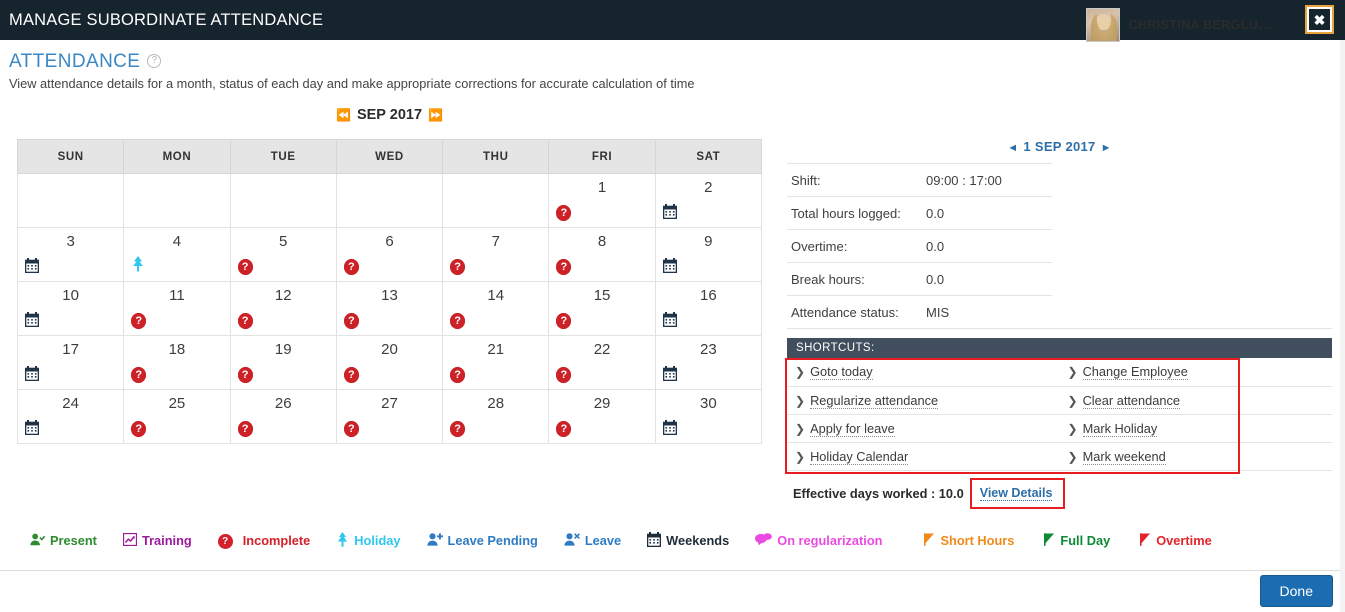  Describe the element at coordinates (157, 540) in the screenshot. I see `legend-item-training: Training` at that location.